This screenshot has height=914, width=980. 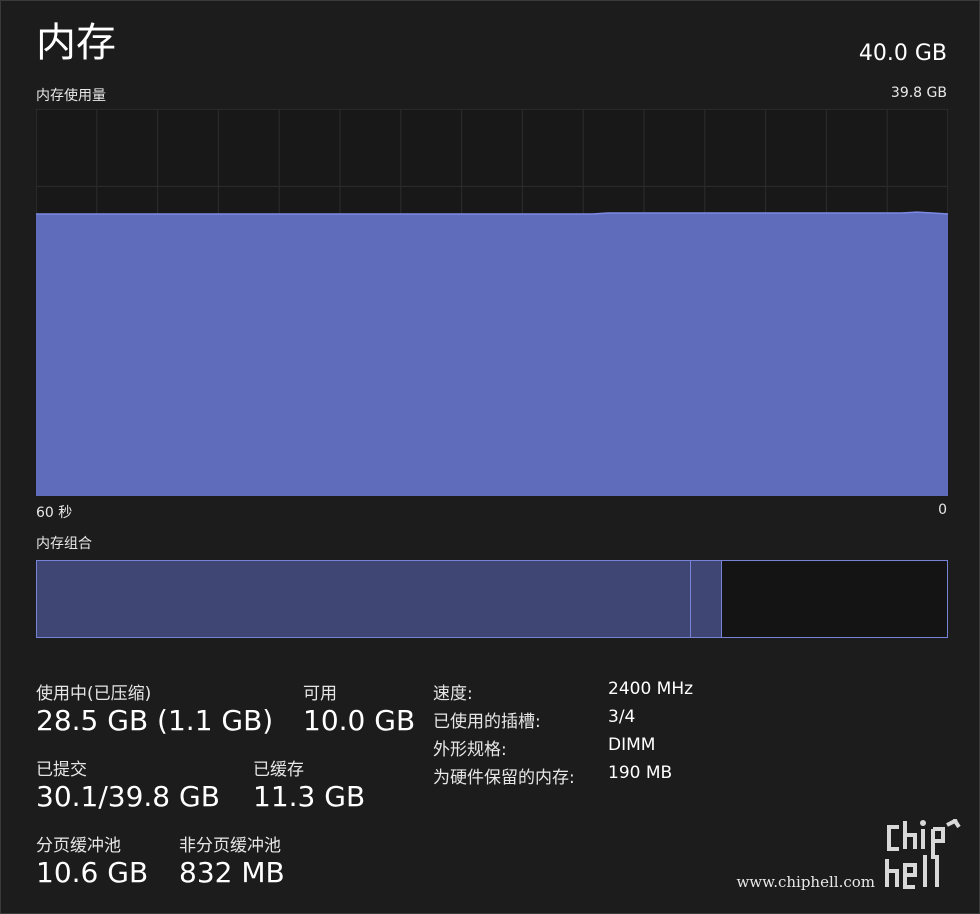 What do you see at coordinates (230, 846) in the screenshot?
I see `nonpaged-pool-label: 非分页缓冲池` at bounding box center [230, 846].